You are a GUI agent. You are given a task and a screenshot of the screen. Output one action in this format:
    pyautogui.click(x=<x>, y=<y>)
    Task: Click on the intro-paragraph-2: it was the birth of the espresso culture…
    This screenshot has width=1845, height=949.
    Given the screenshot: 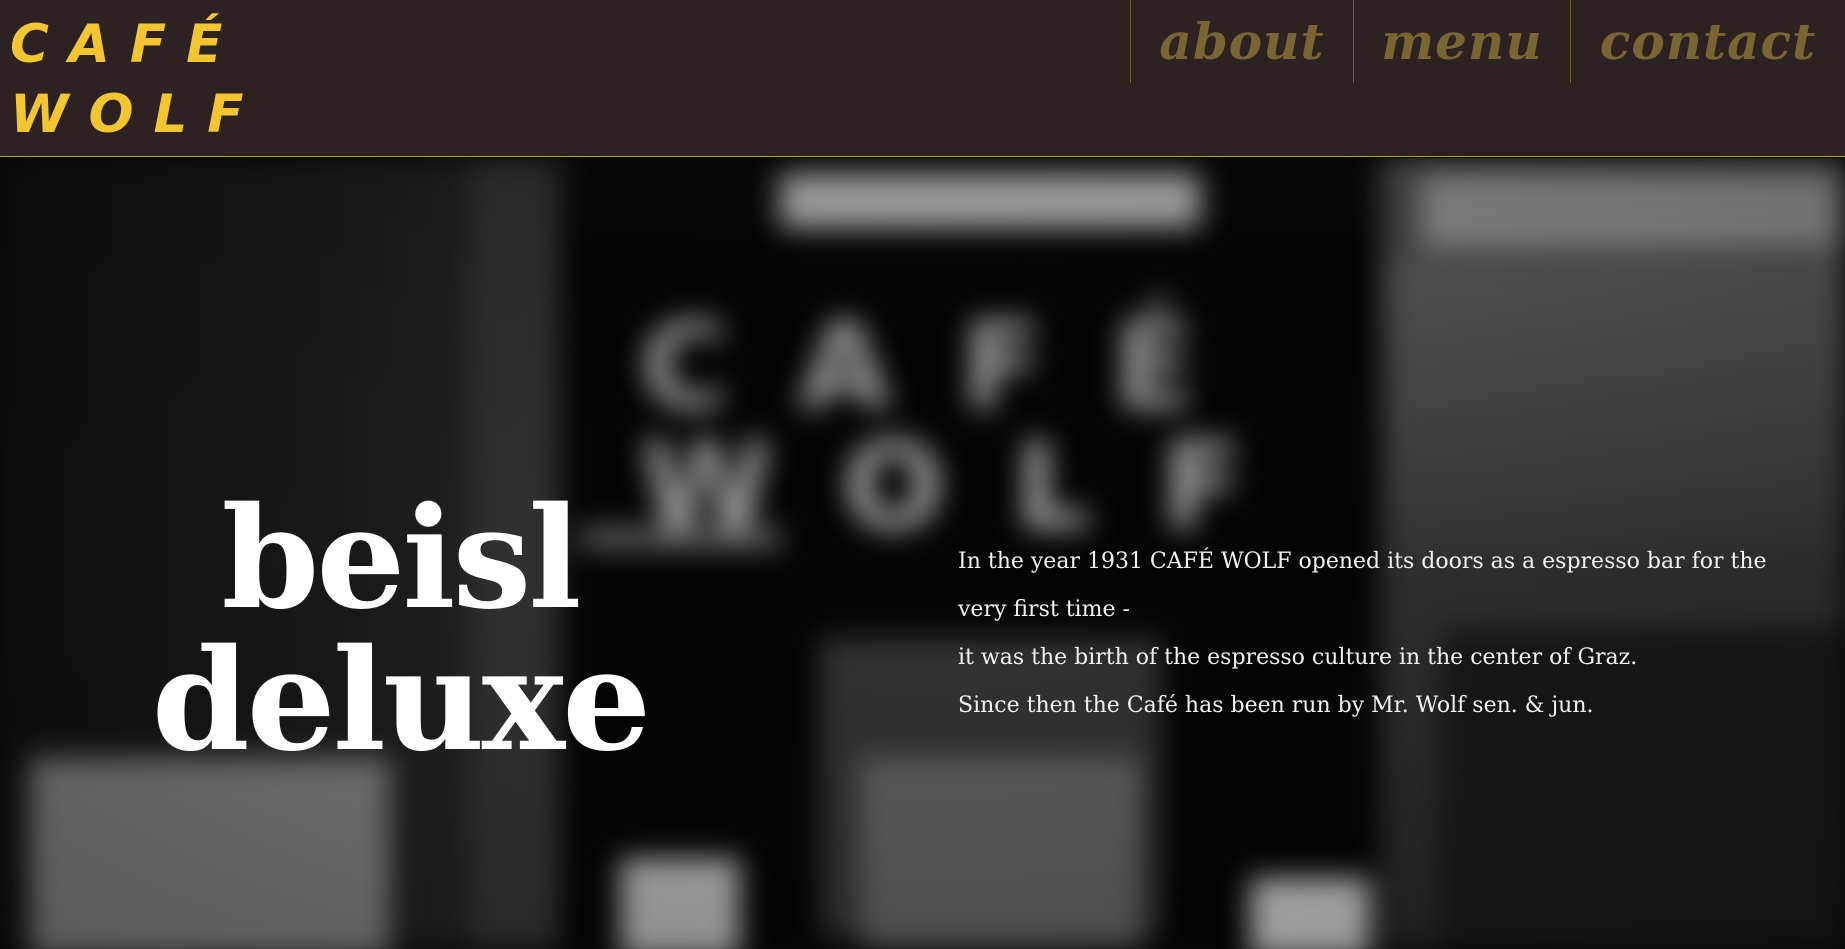 What is the action you would take?
    pyautogui.click(x=1298, y=657)
    